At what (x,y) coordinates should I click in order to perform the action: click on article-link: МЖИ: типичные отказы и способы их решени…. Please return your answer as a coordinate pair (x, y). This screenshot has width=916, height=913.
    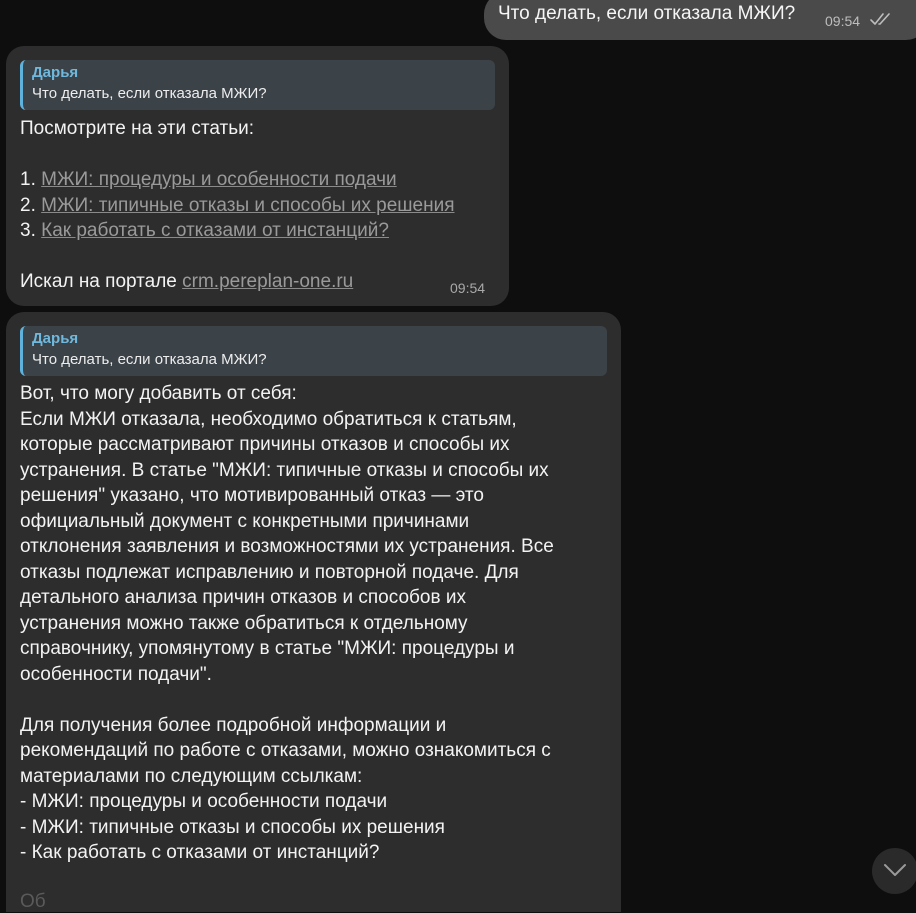
    Looking at the image, I should click on (247, 205).